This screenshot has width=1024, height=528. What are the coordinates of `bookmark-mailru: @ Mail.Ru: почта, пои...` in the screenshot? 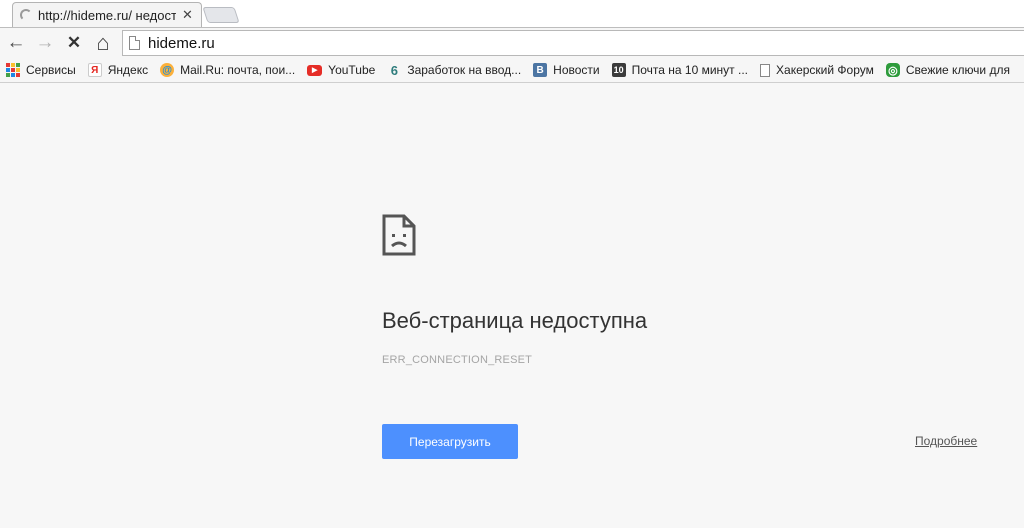 It's located at (227, 70).